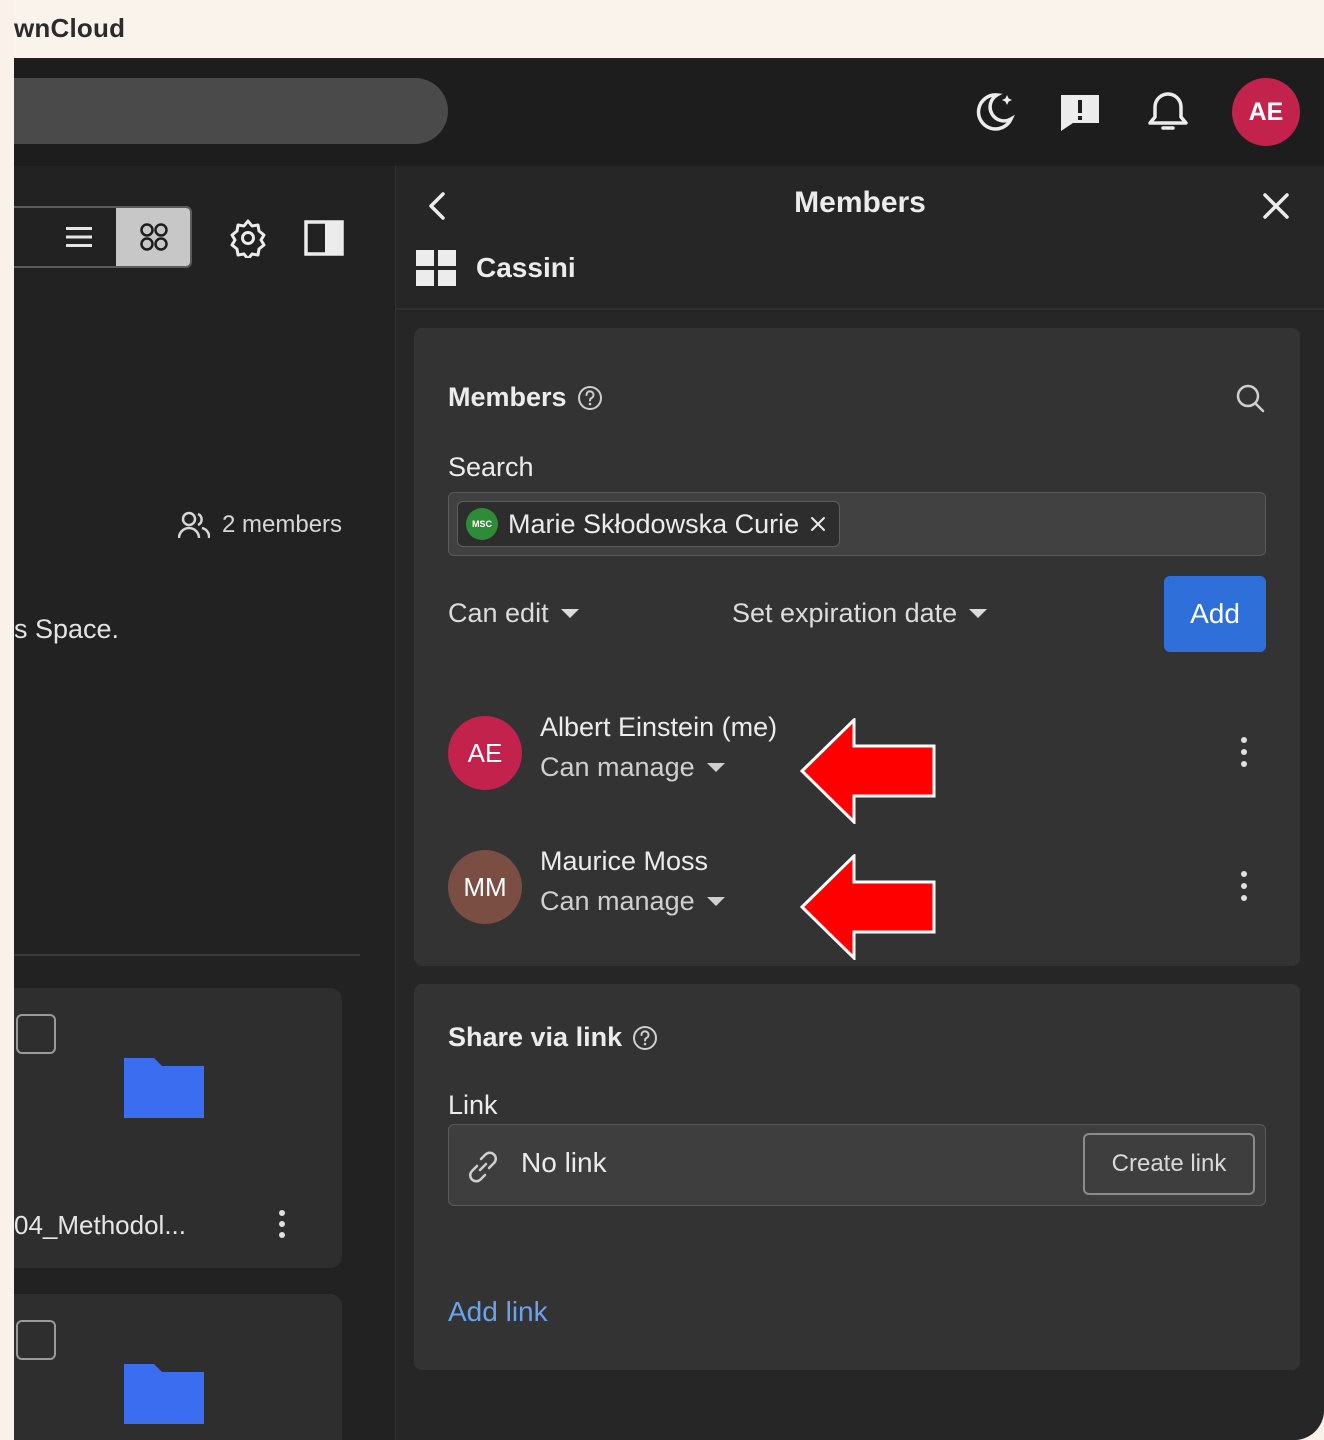  I want to click on bell-icon, so click(1168, 112).